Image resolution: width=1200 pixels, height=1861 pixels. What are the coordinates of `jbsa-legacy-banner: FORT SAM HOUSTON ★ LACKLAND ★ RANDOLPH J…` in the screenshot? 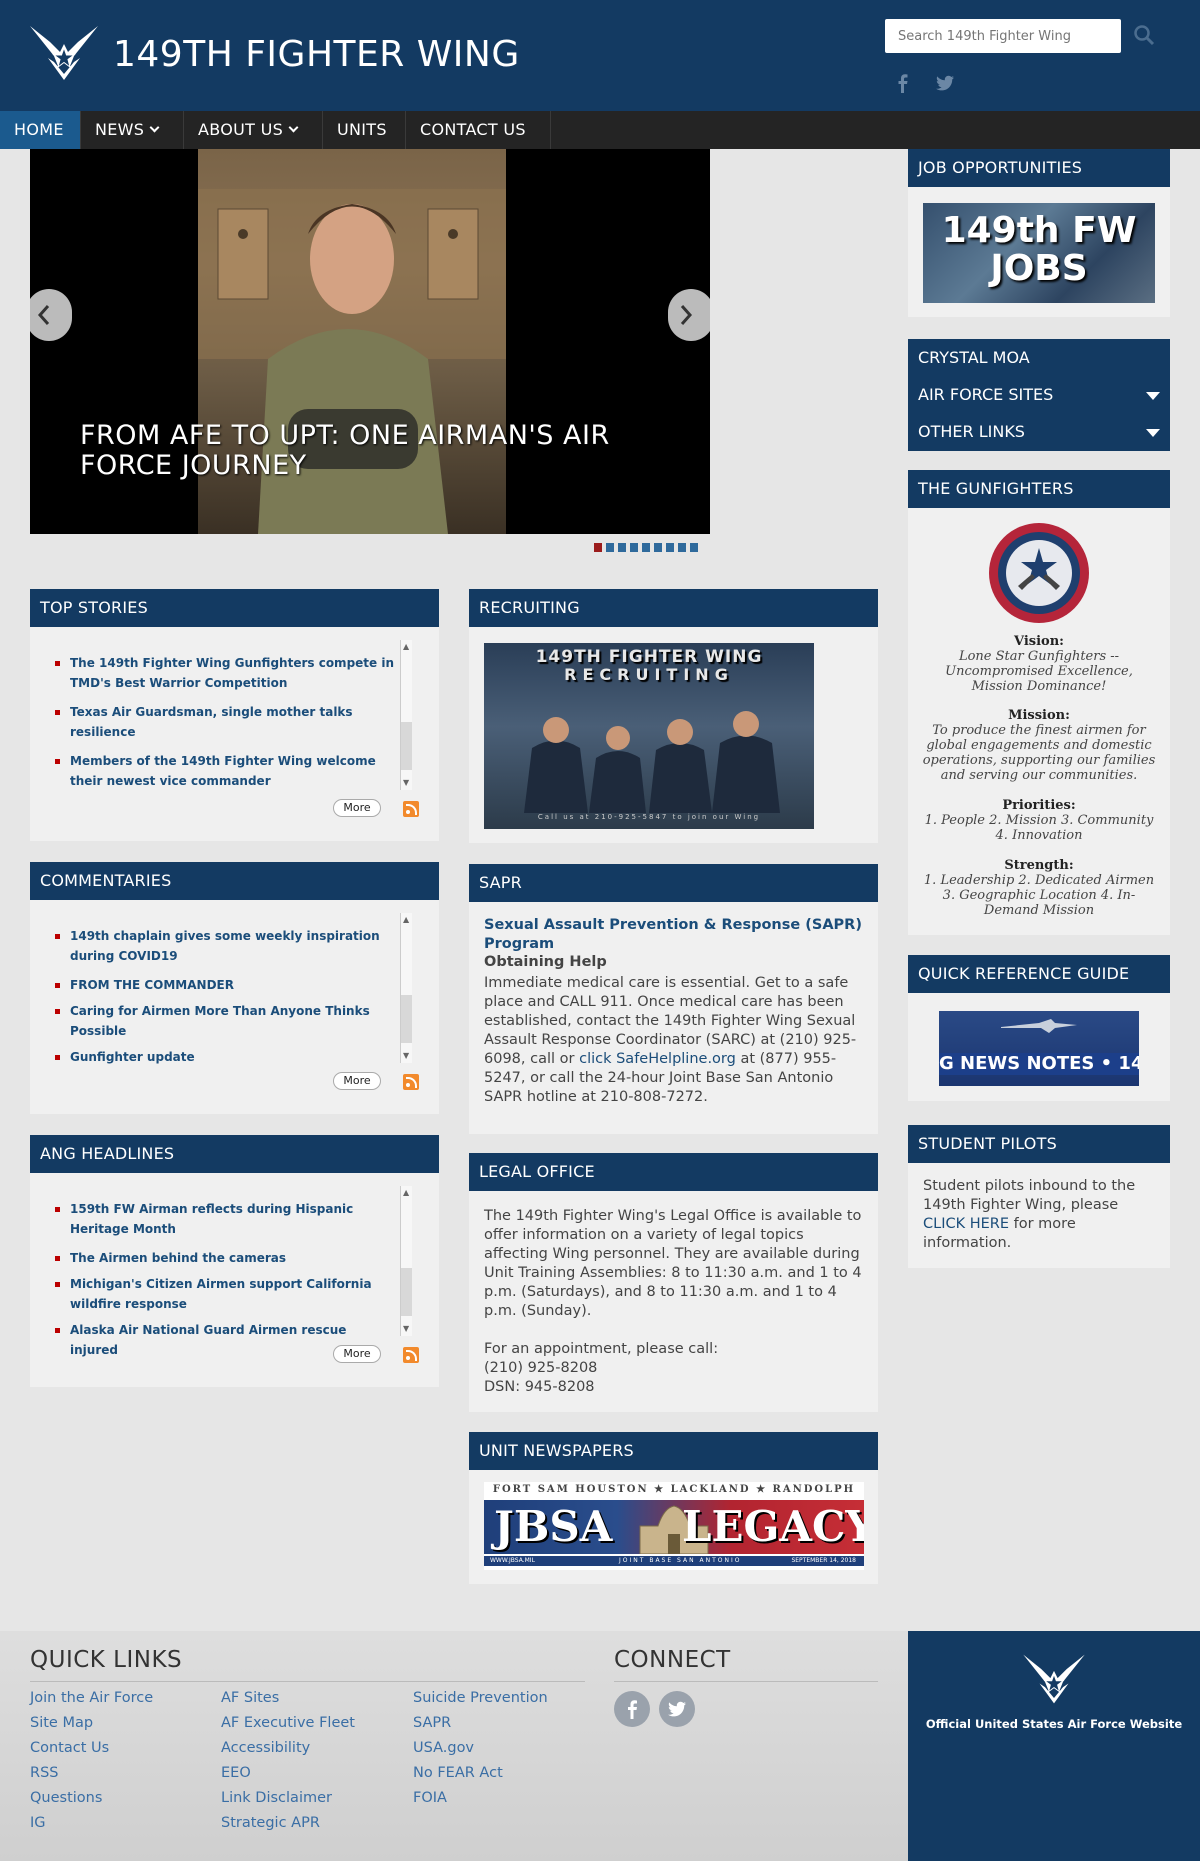 It's located at (674, 1526).